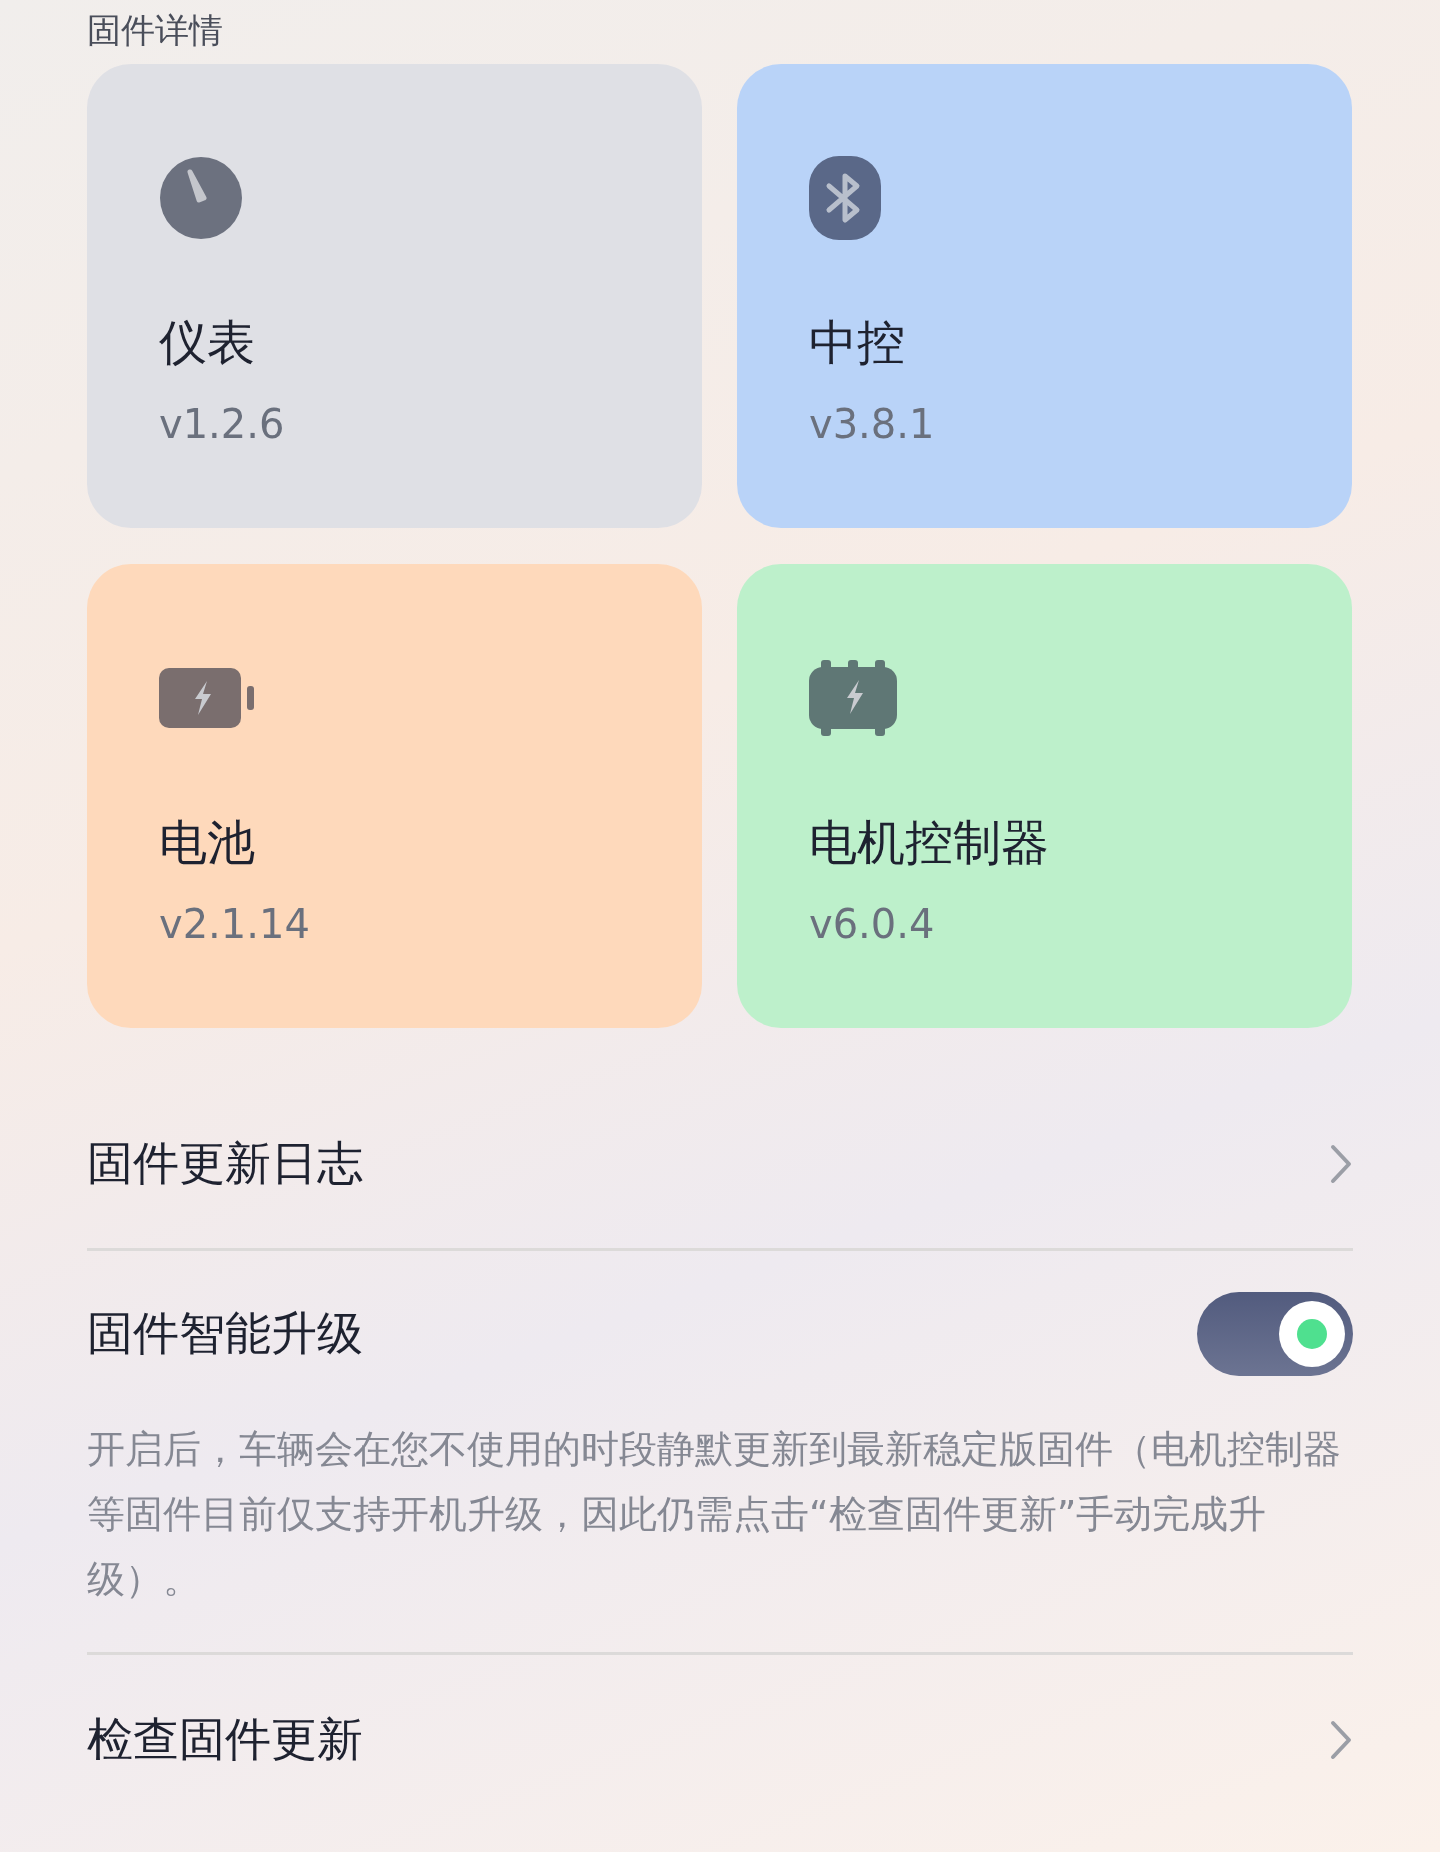 This screenshot has width=1440, height=1852. What do you see at coordinates (155, 30) in the screenshot?
I see `section-title: 固件详情` at bounding box center [155, 30].